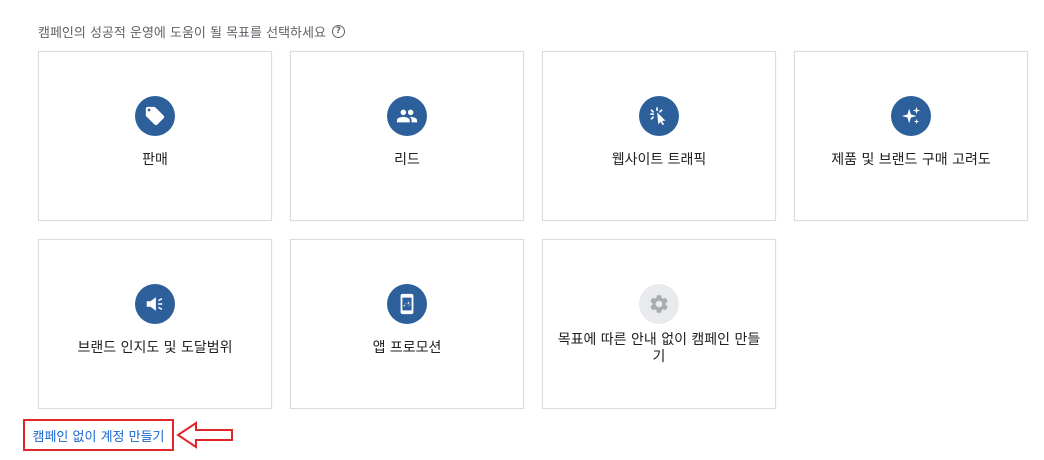 This screenshot has width=1044, height=460. Describe the element at coordinates (155, 348) in the screenshot. I see `goal-label: 브랜드 인지도 및 도달범위` at that location.